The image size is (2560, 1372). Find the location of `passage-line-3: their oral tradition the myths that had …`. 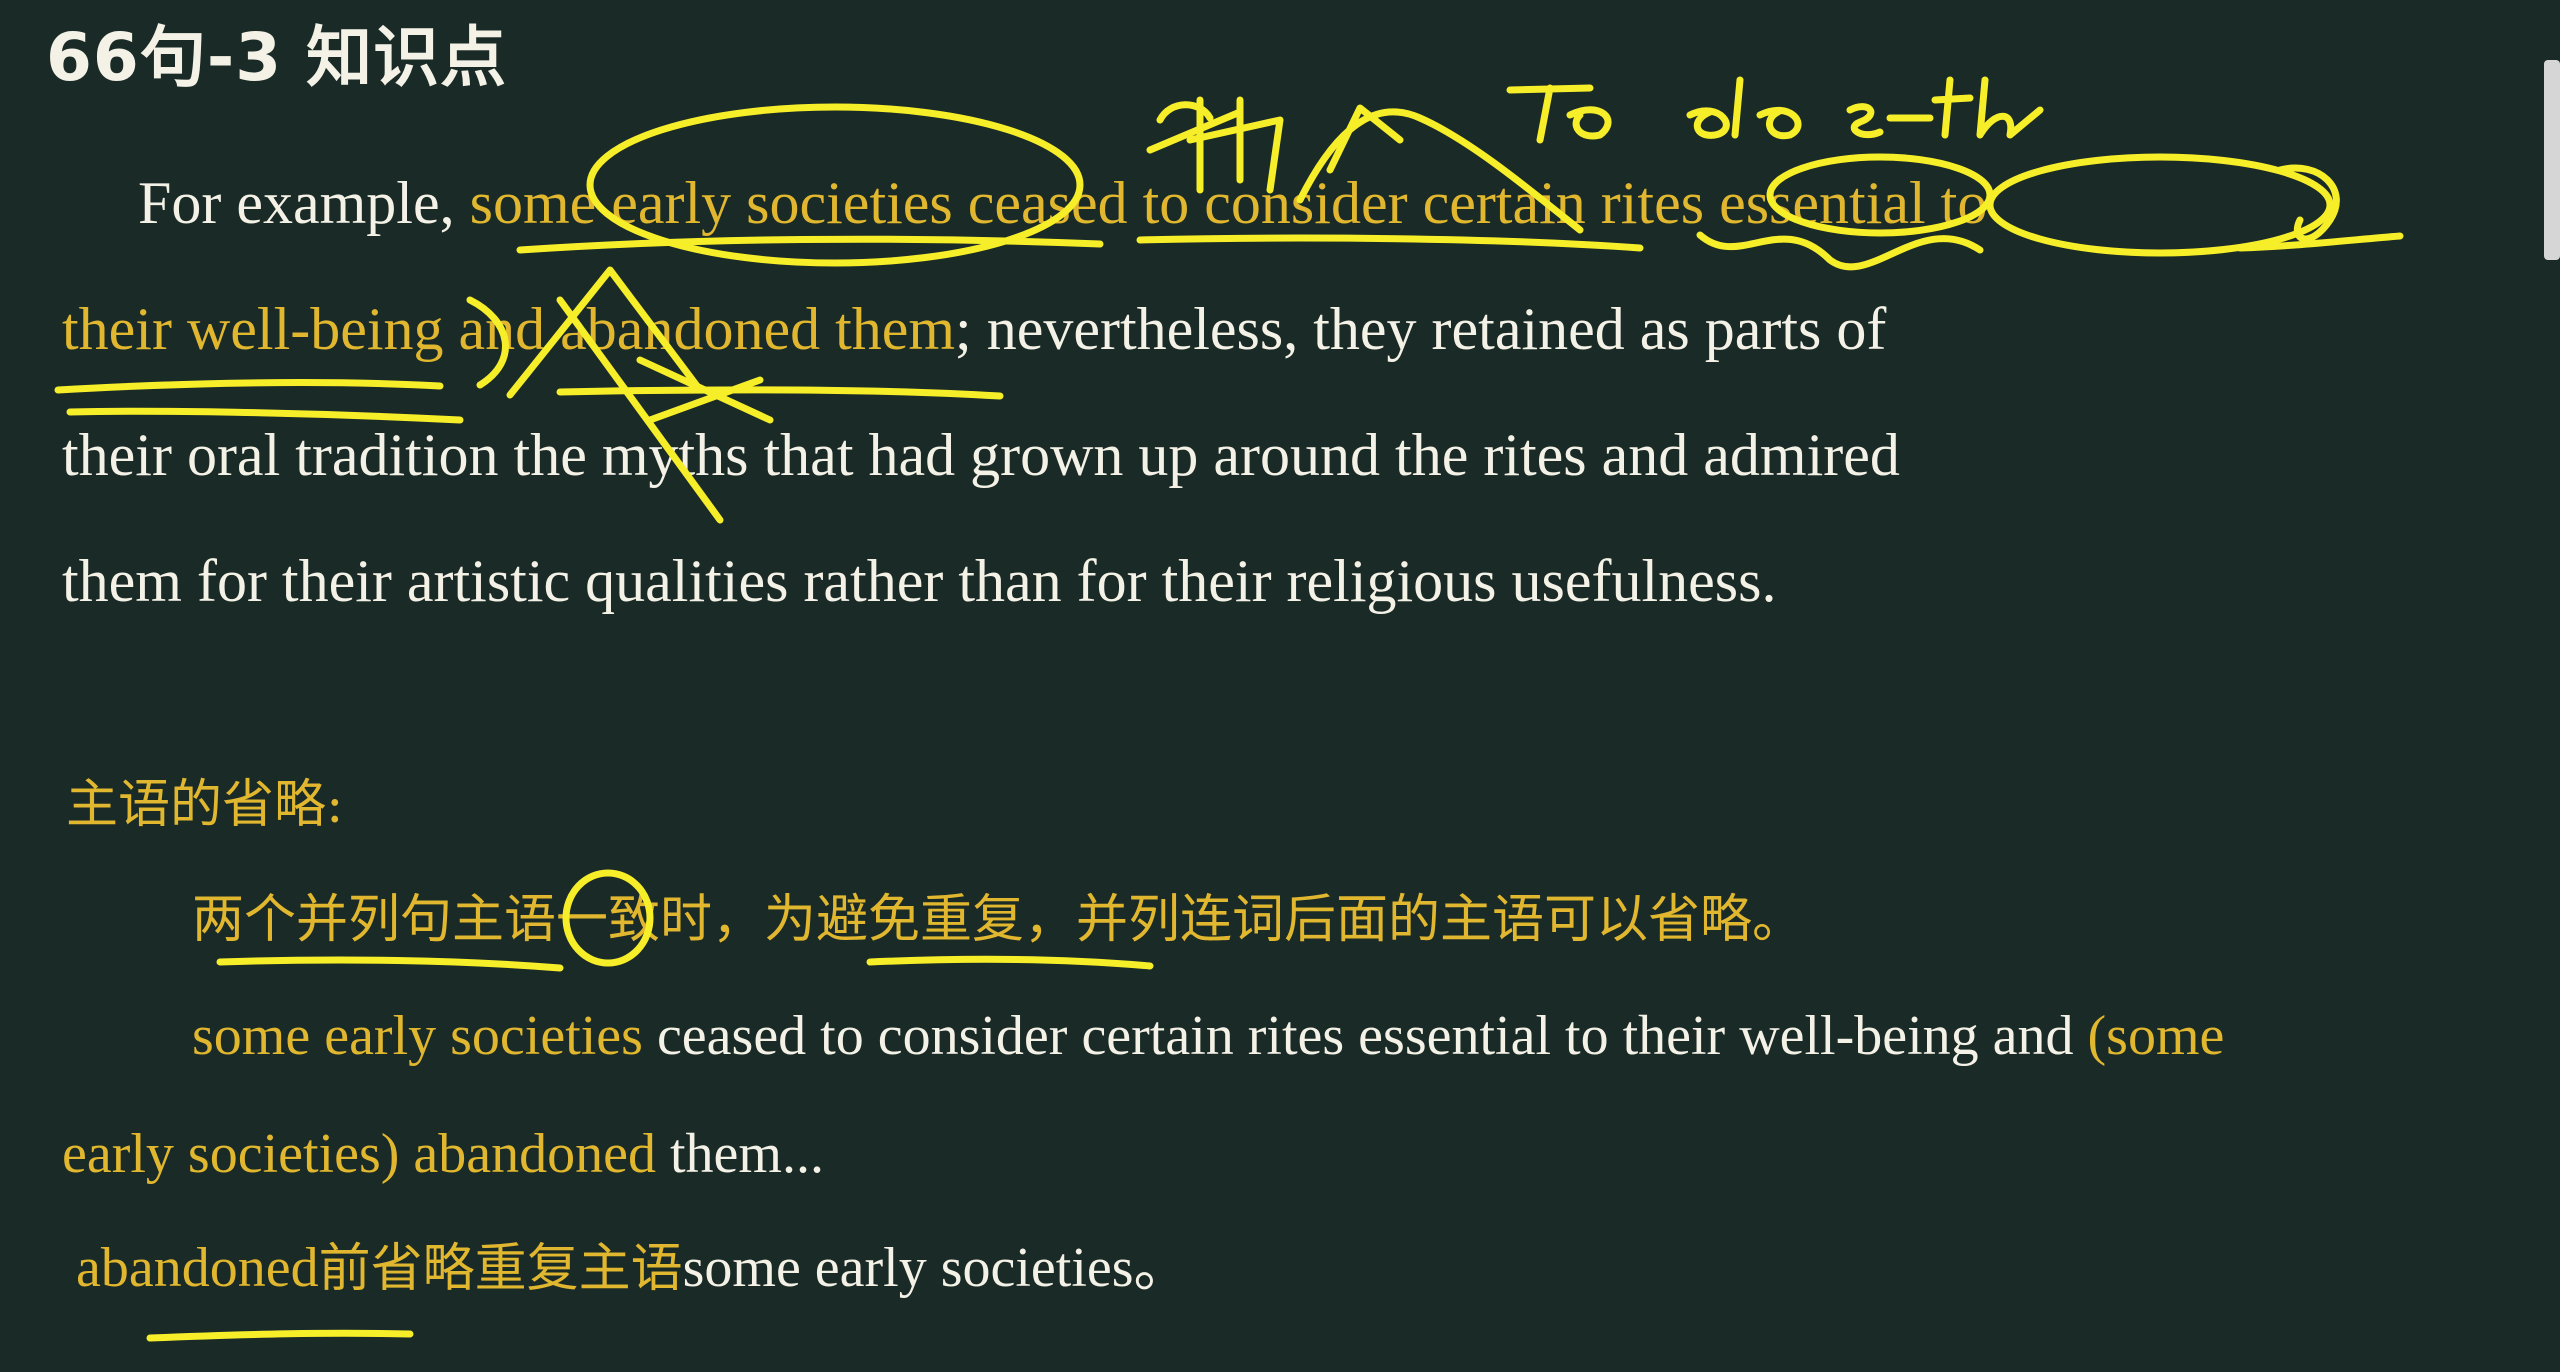

passage-line-3: their oral tradition the myths that had … is located at coordinates (981, 455).